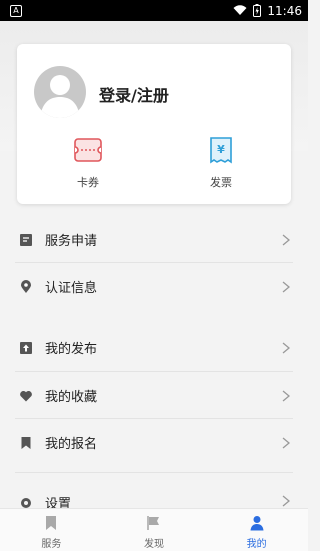 This screenshot has width=320, height=551. Describe the element at coordinates (51, 544) in the screenshot. I see `tab-label: 服务` at that location.